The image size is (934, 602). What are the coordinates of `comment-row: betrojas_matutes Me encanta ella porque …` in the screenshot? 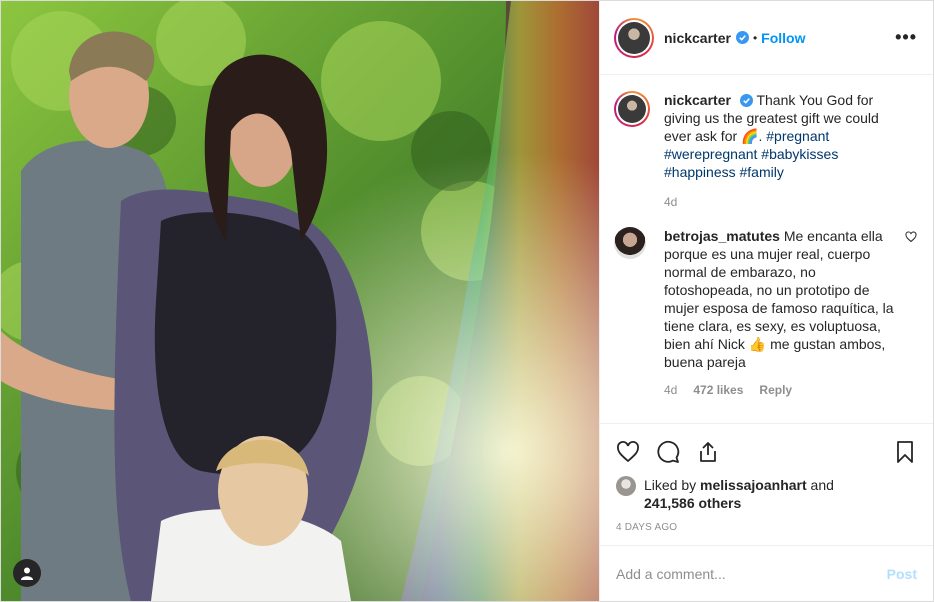 It's located at (765, 299).